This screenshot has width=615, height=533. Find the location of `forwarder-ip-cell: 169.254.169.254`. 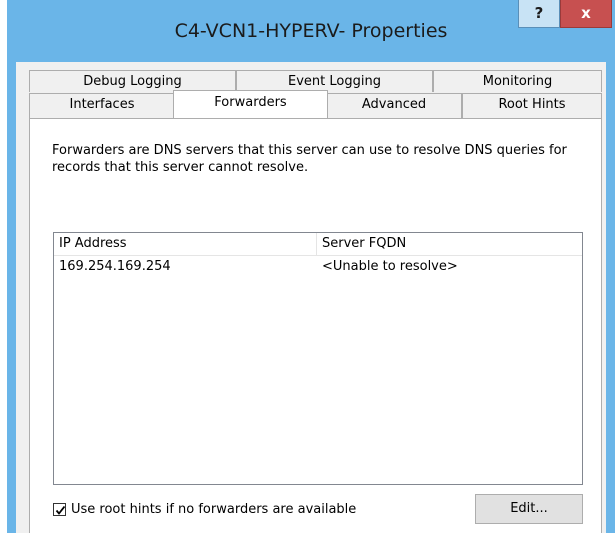

forwarder-ip-cell: 169.254.169.254 is located at coordinates (115, 266).